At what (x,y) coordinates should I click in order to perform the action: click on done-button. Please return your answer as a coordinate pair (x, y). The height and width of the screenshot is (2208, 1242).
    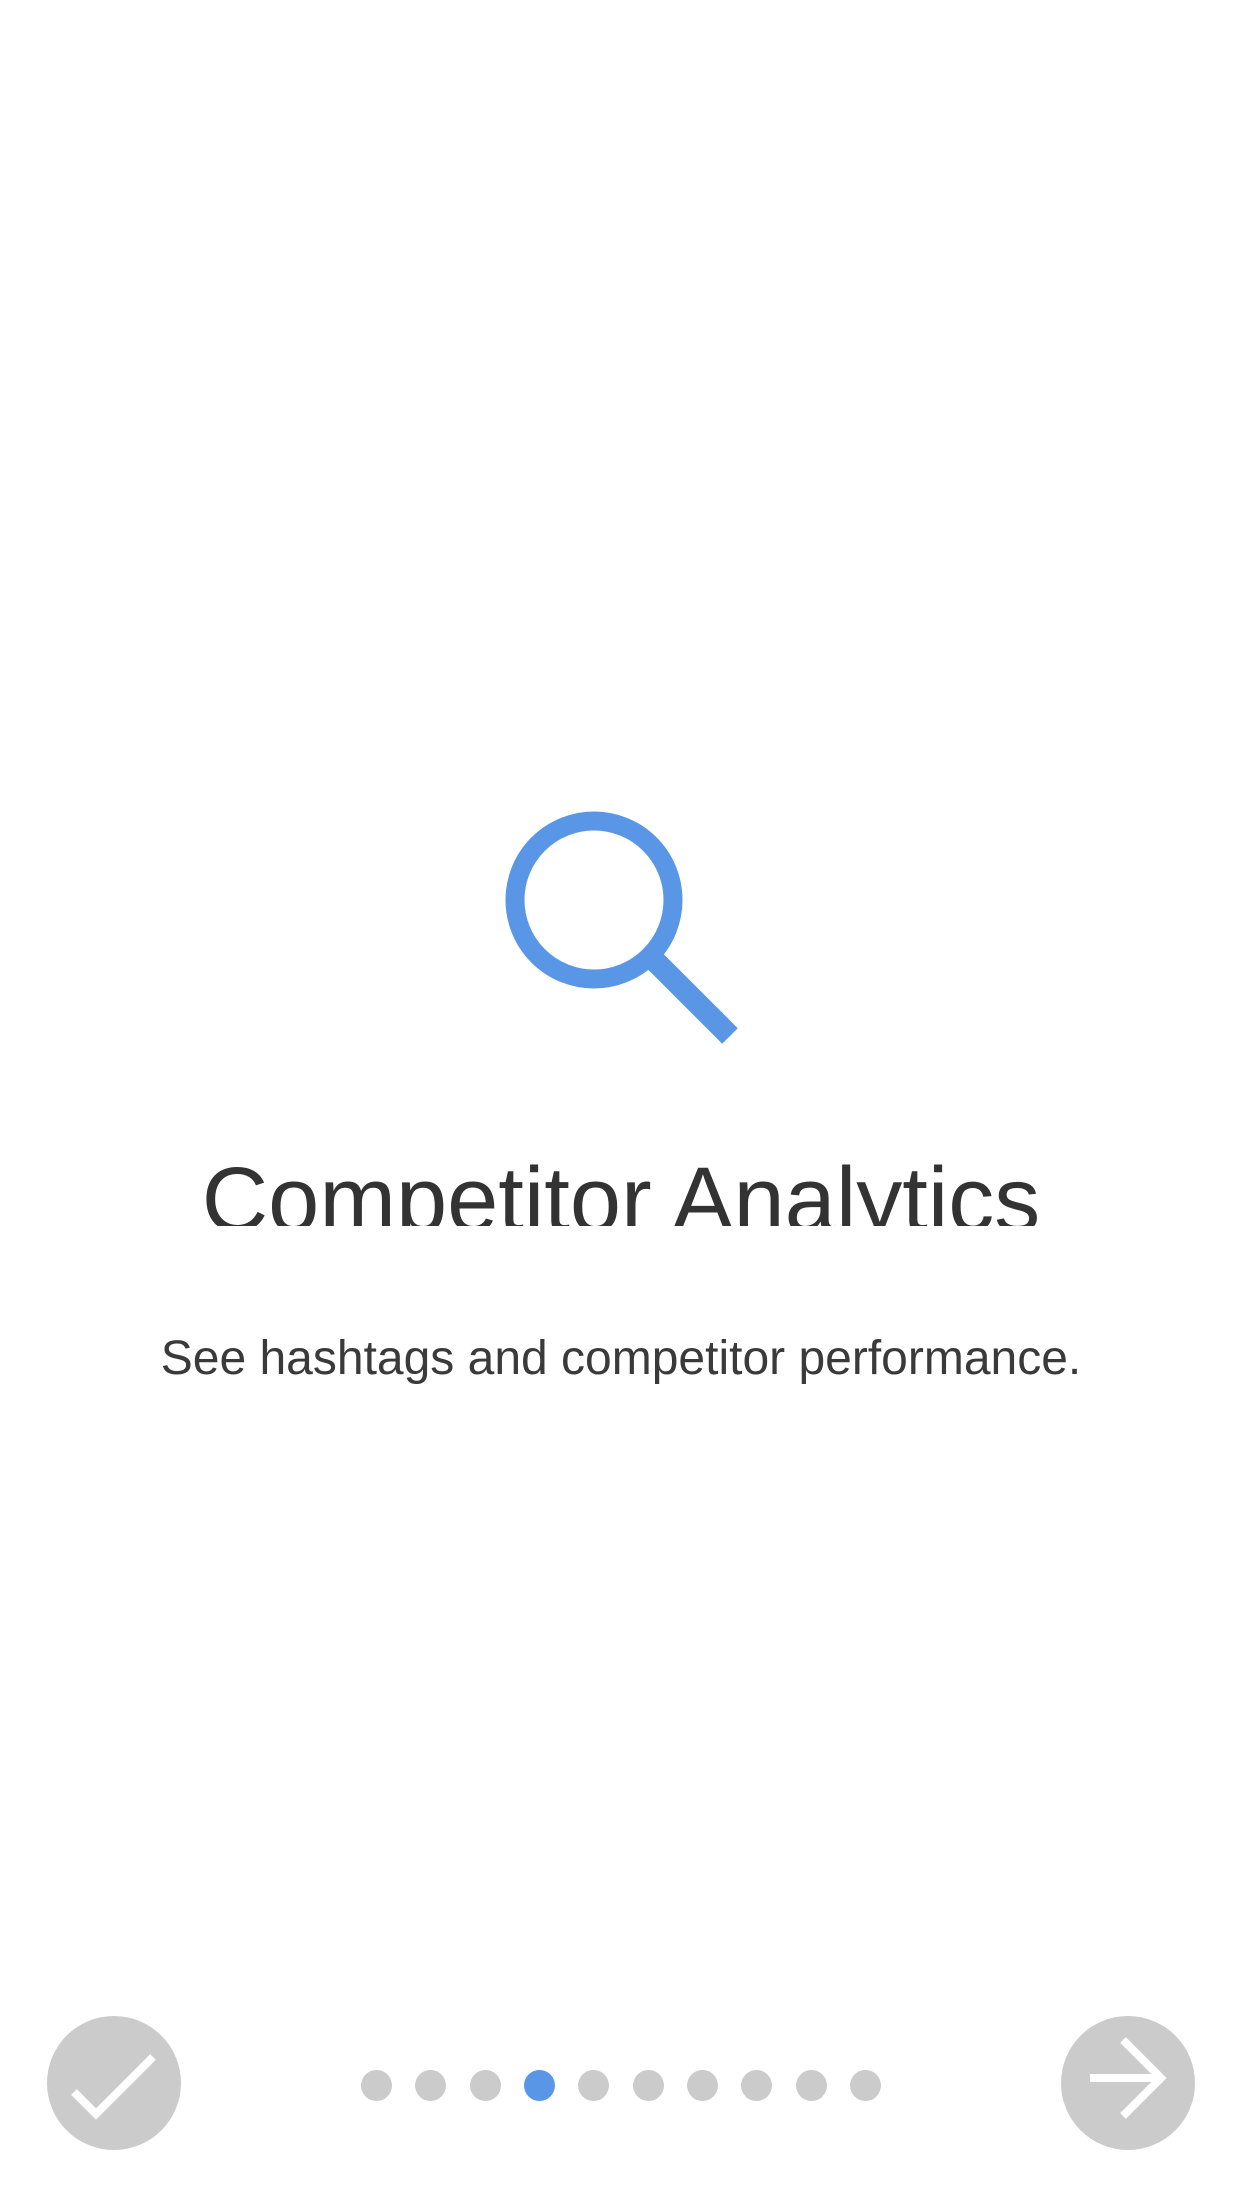
    Looking at the image, I should click on (114, 2083).